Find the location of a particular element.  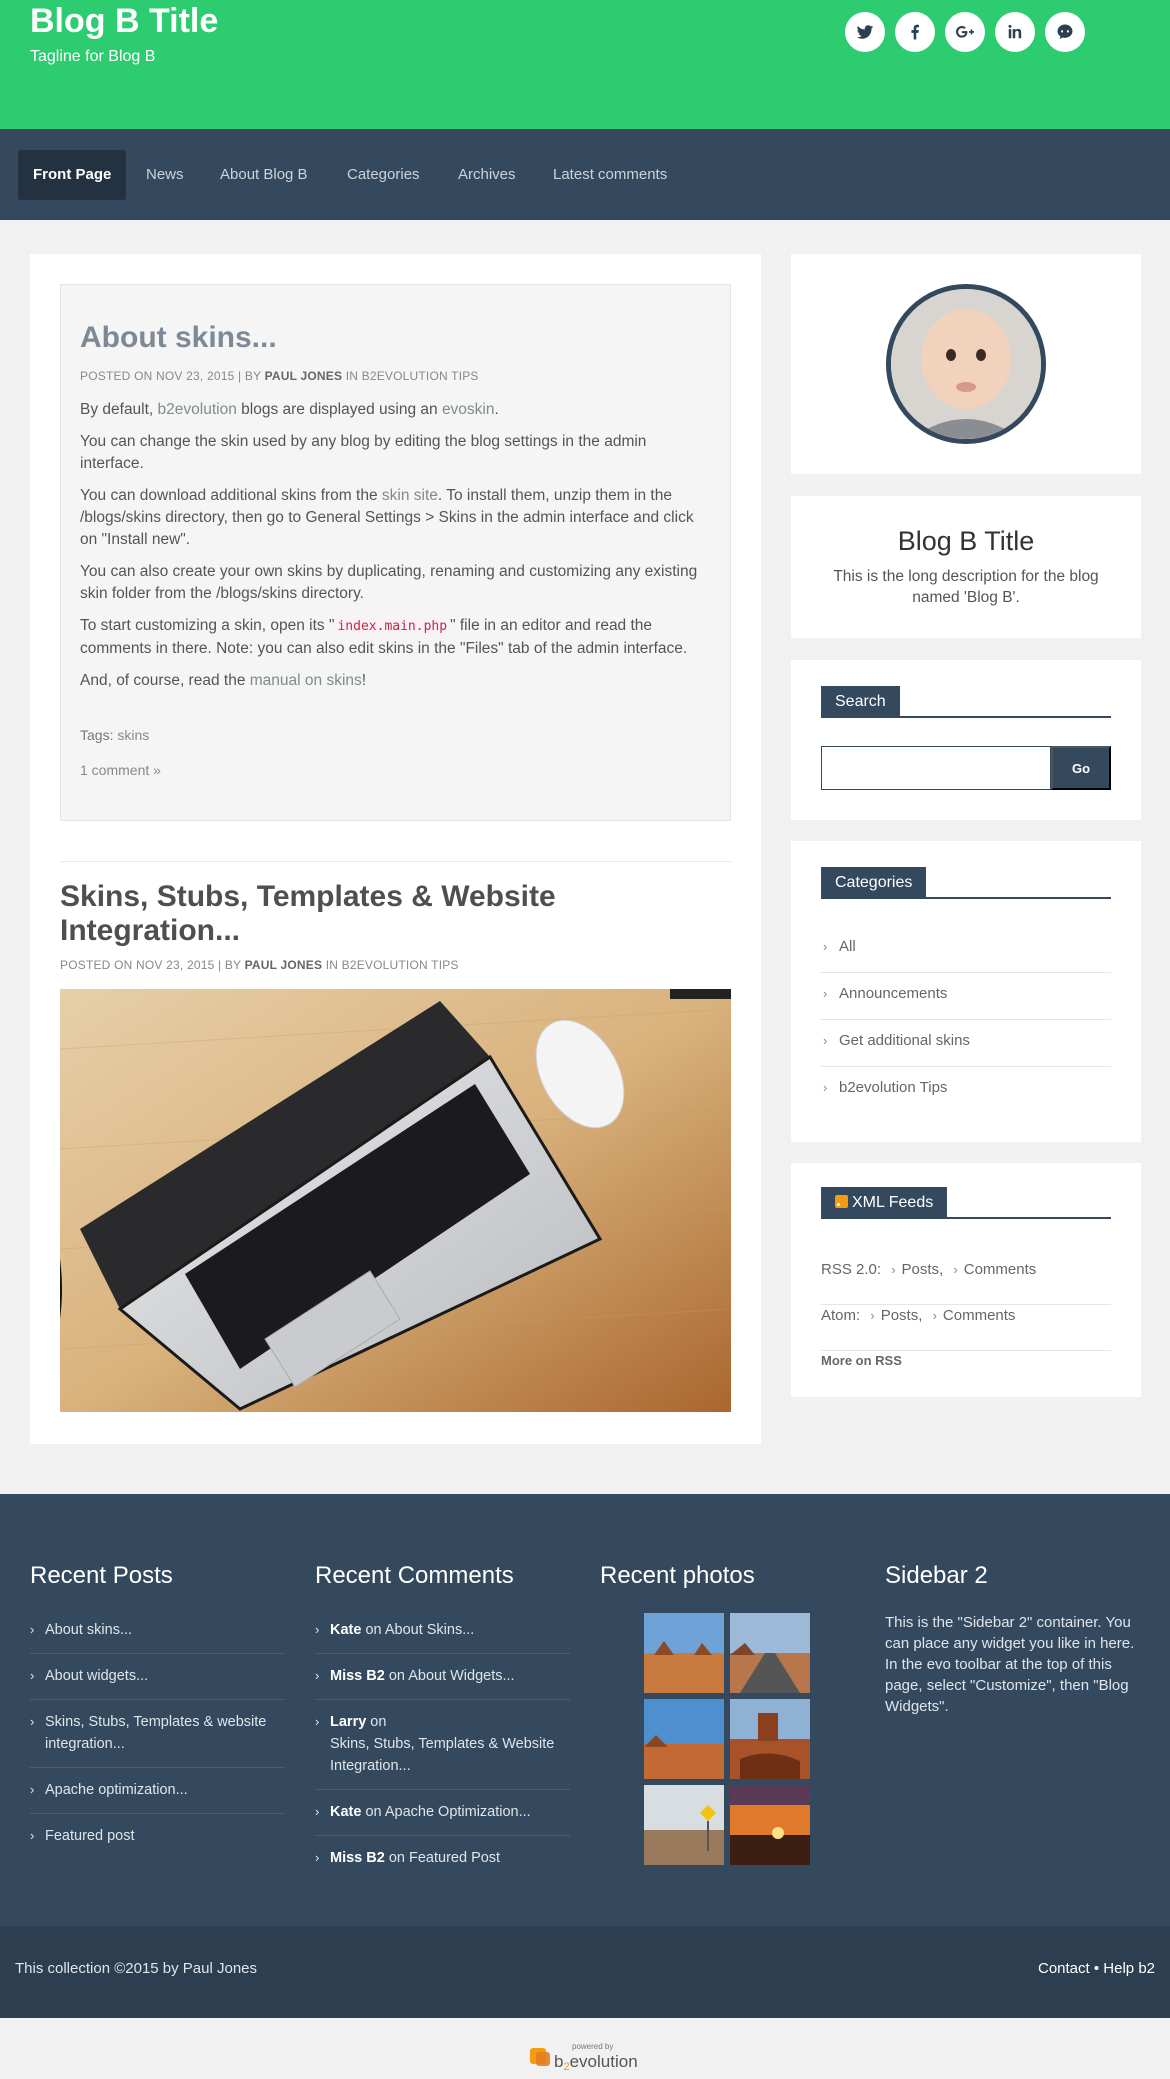

linkedin-icon is located at coordinates (1015, 32).